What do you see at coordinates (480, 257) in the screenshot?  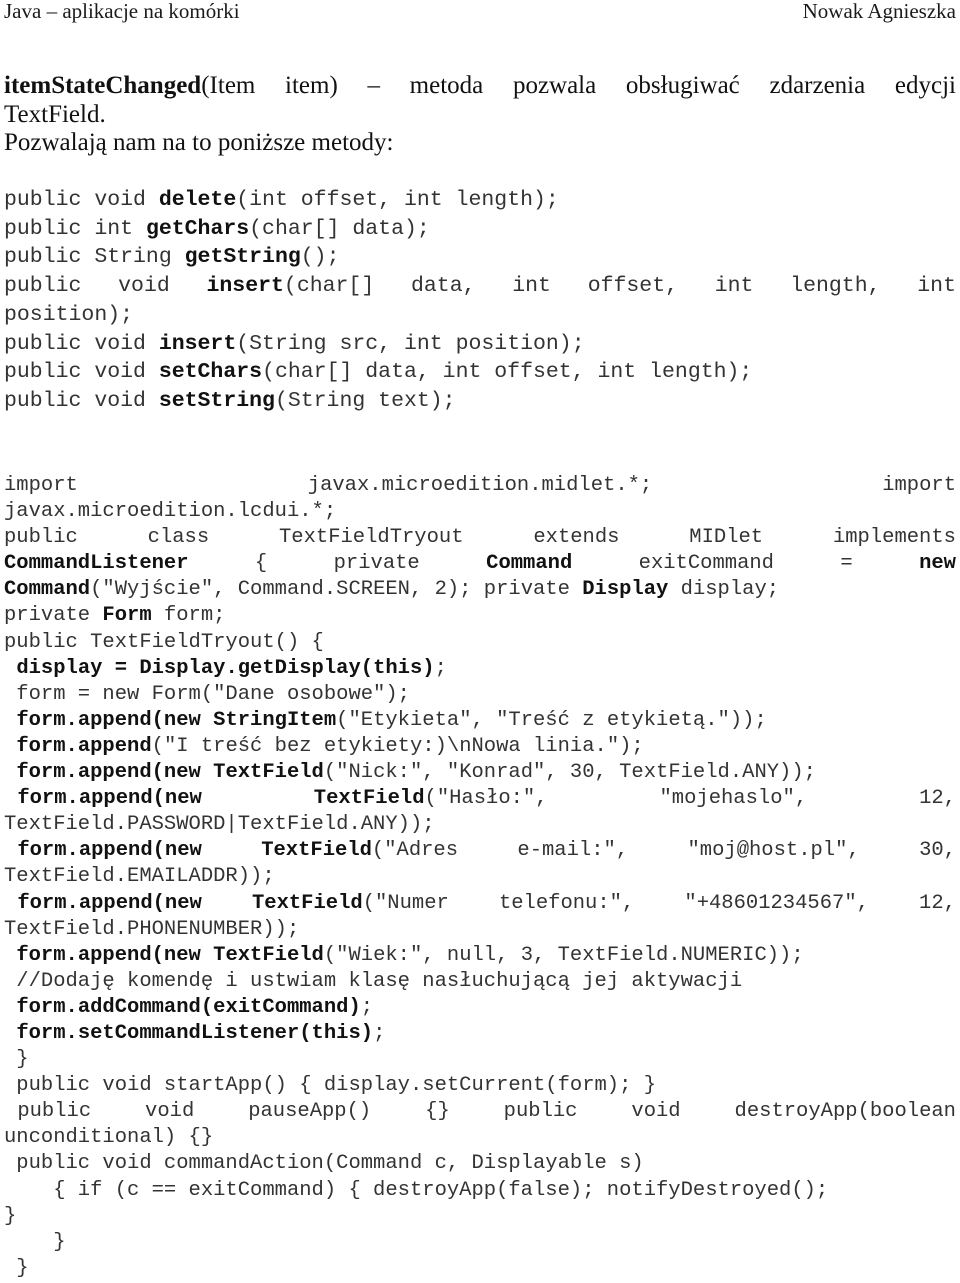 I see `code-line: public String getString();` at bounding box center [480, 257].